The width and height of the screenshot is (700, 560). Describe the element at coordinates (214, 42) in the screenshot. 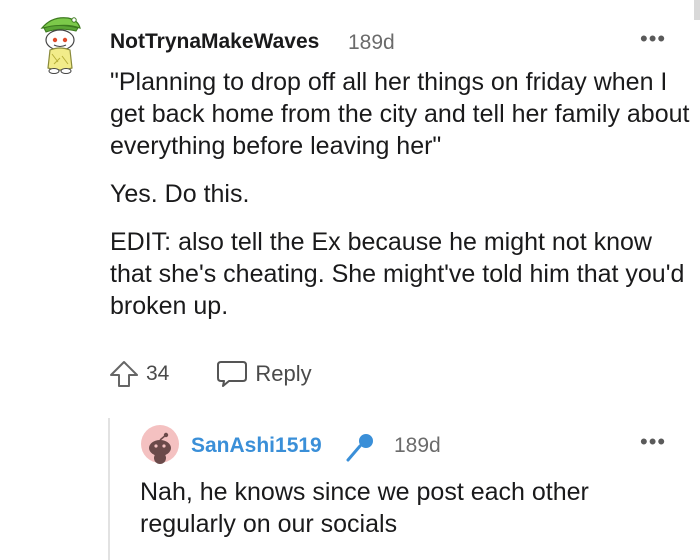

I see `comment-username: NotTrynaMakeWaves` at that location.